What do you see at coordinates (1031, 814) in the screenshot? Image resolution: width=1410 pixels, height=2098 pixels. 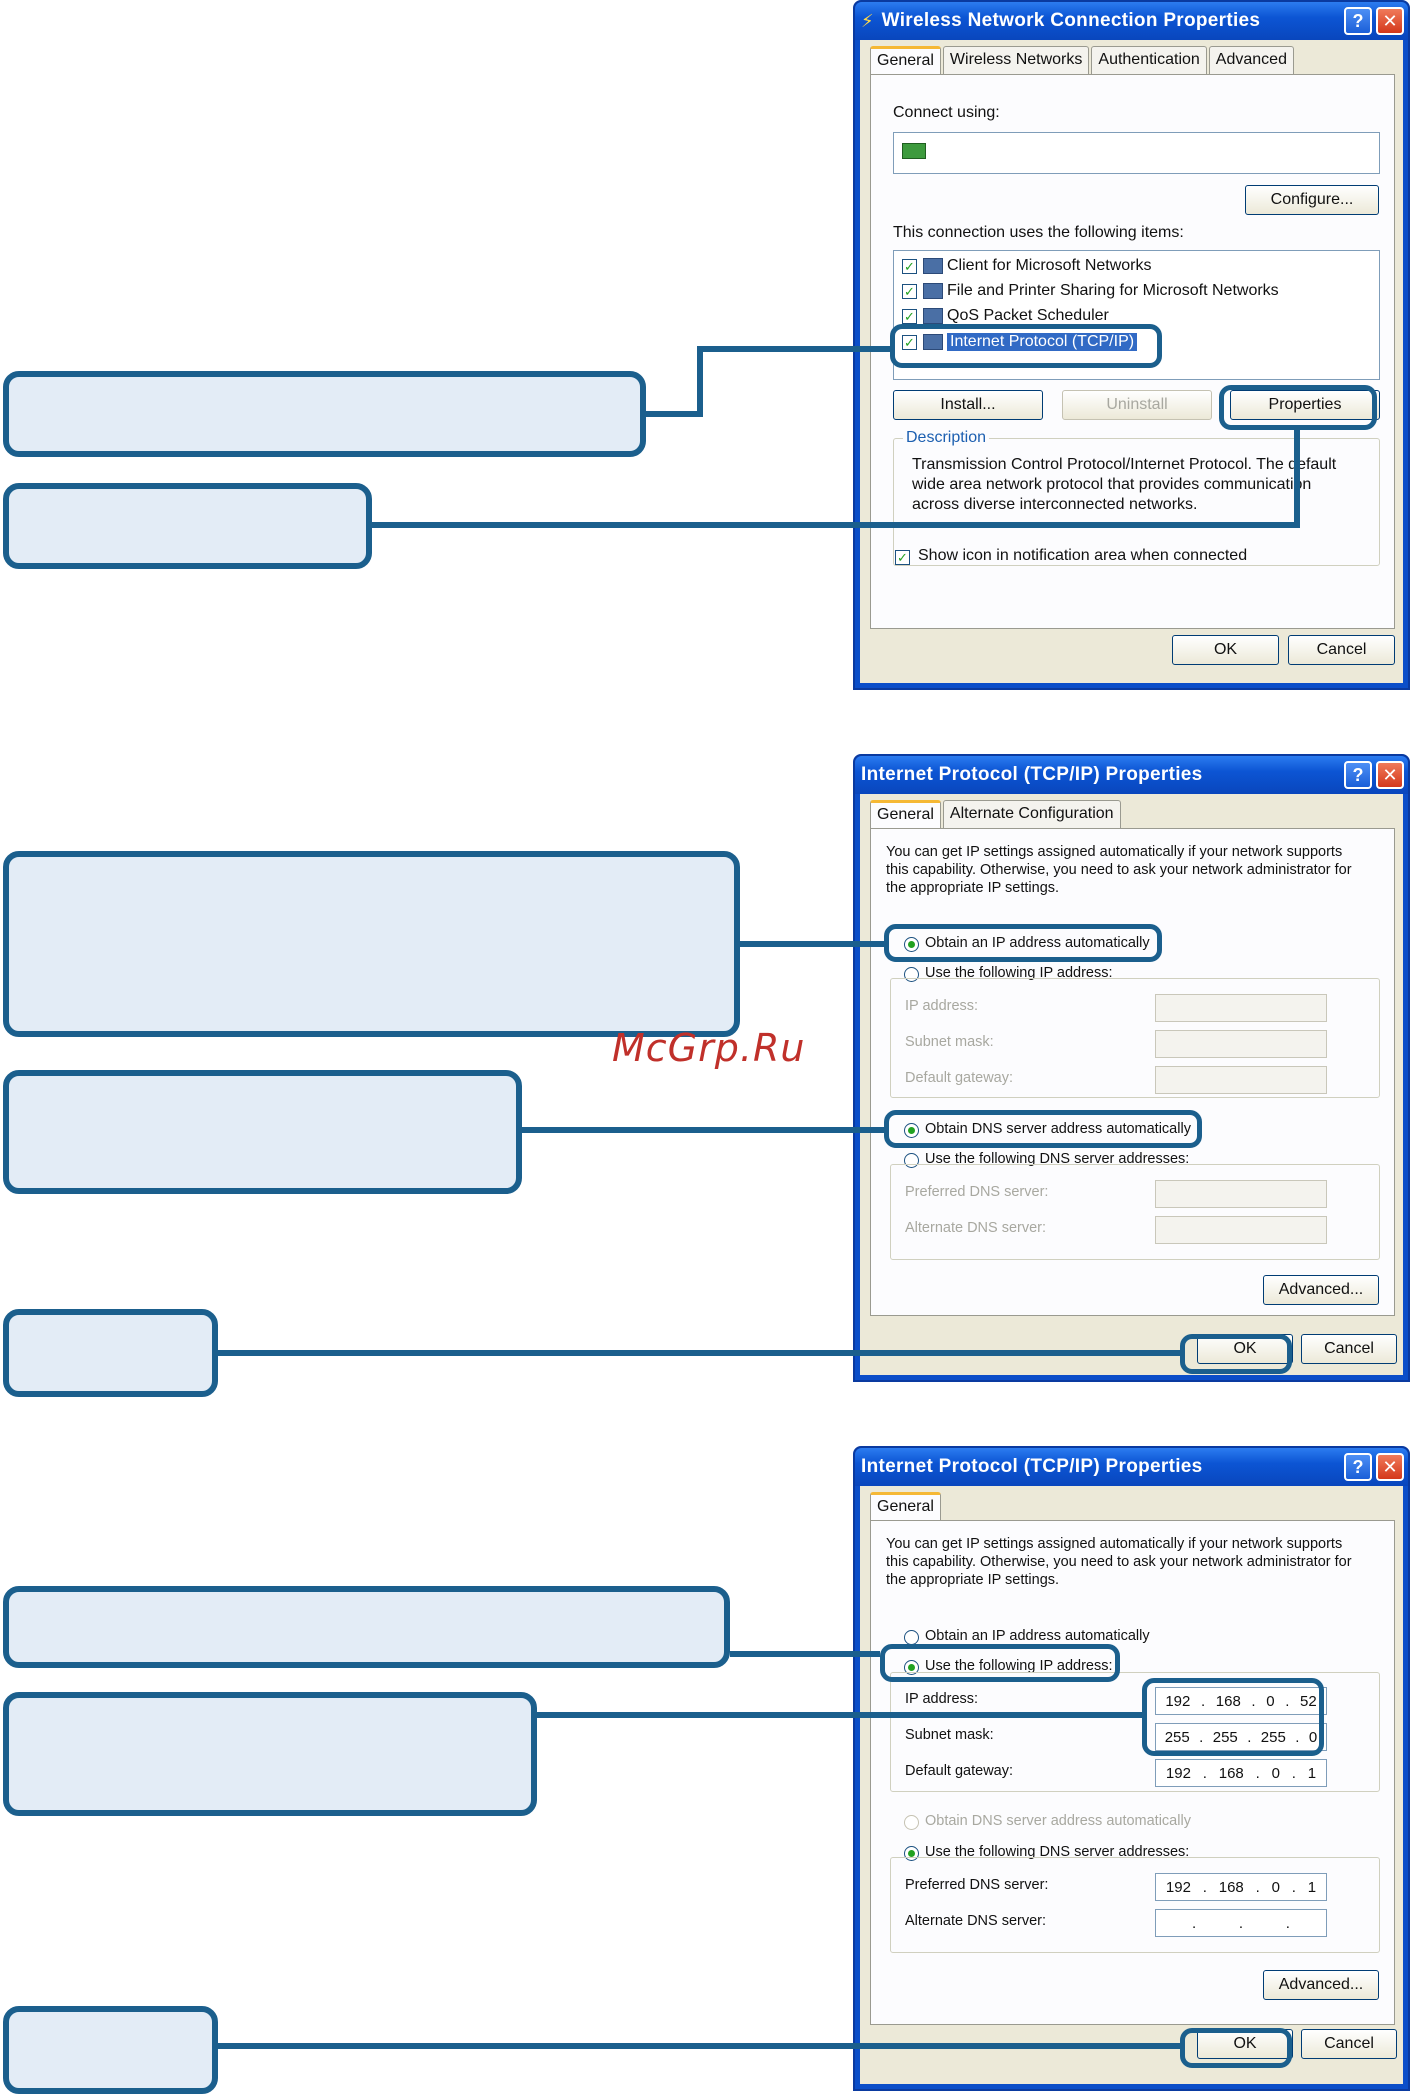 I see `tab-alternate-configuration: Alternate Configuration` at bounding box center [1031, 814].